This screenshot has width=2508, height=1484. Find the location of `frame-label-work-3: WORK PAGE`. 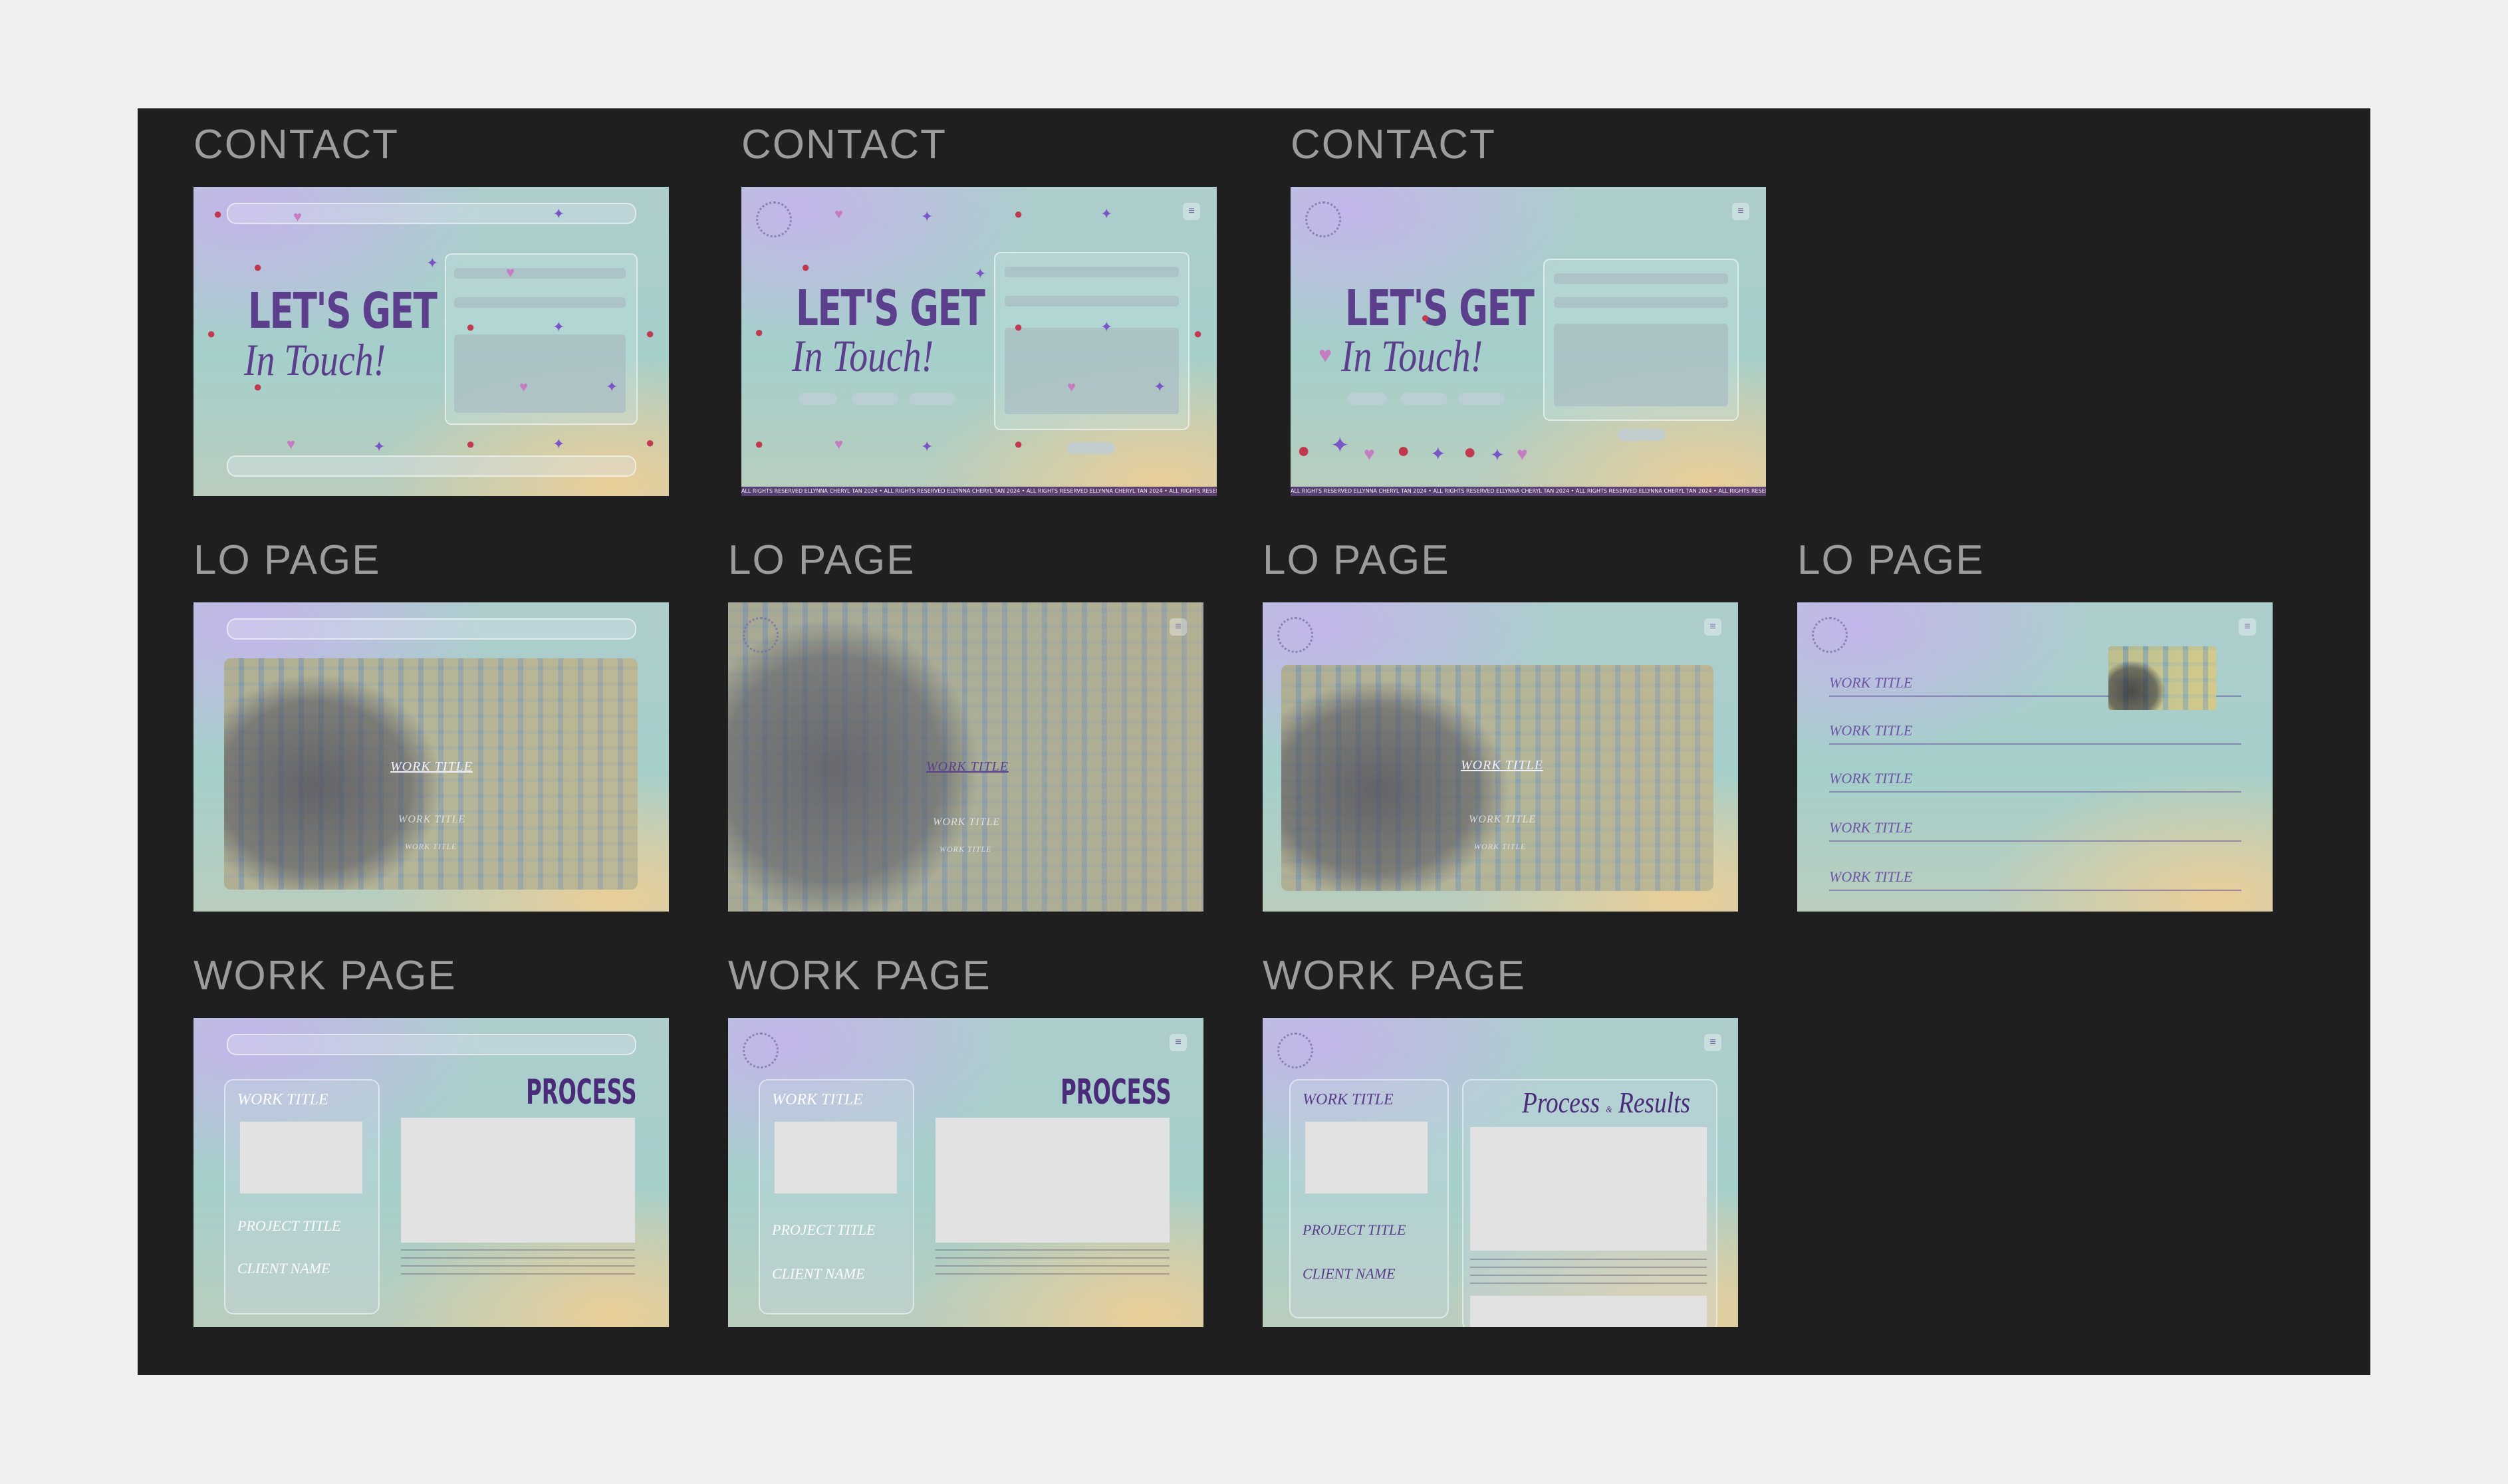

frame-label-work-3: WORK PAGE is located at coordinates (1394, 976).